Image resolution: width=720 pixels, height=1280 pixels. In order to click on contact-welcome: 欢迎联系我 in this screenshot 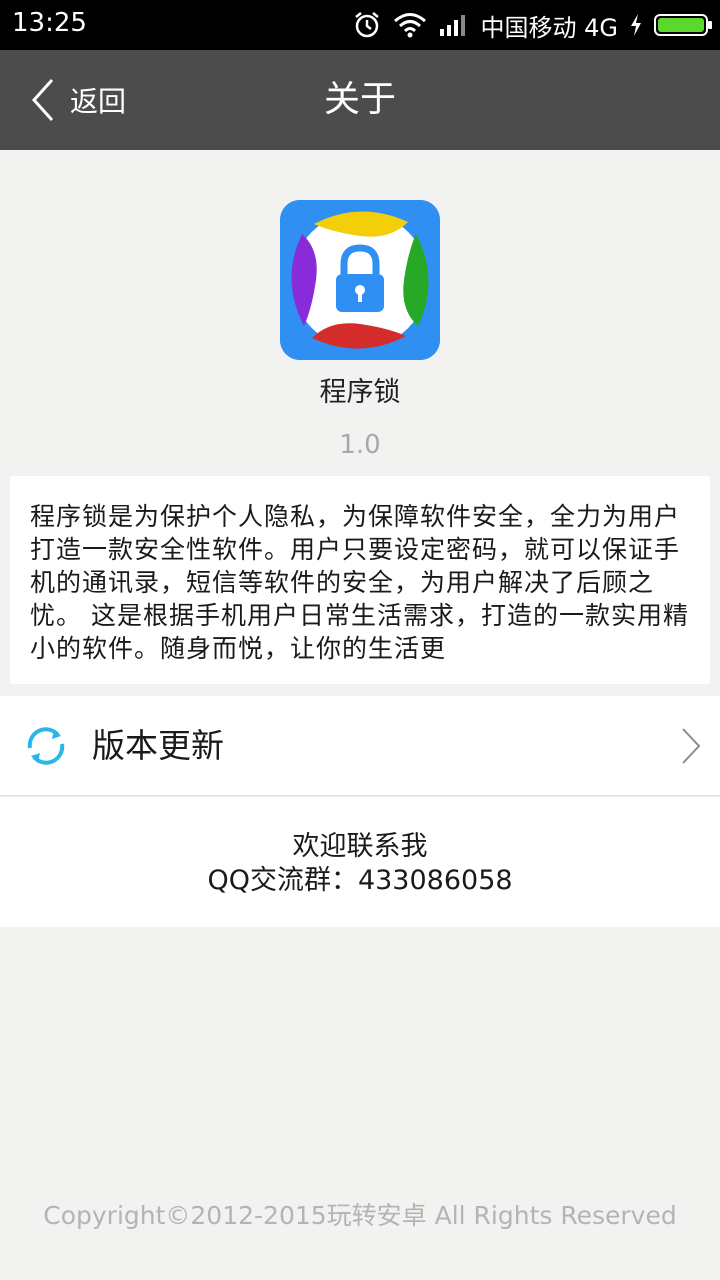, I will do `click(360, 846)`.